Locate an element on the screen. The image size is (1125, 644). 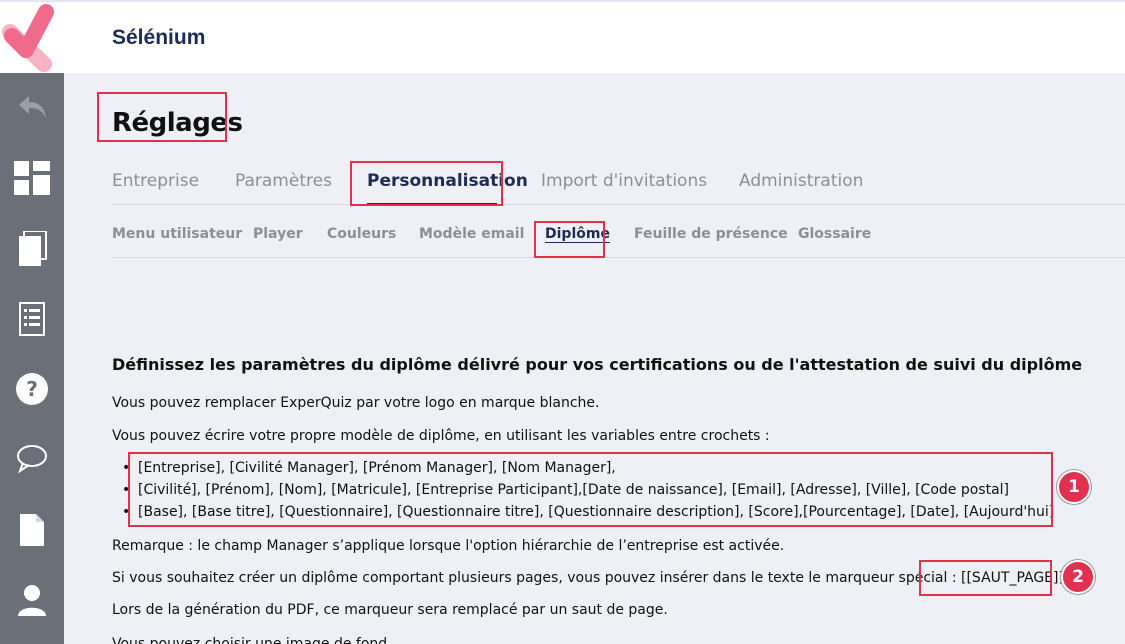
pages-icon is located at coordinates (32, 249).